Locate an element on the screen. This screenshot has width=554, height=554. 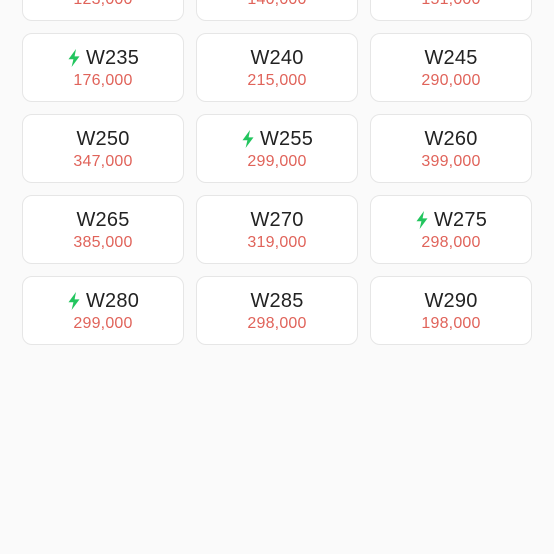
size-option-card: W270 319,000 is located at coordinates (277, 229).